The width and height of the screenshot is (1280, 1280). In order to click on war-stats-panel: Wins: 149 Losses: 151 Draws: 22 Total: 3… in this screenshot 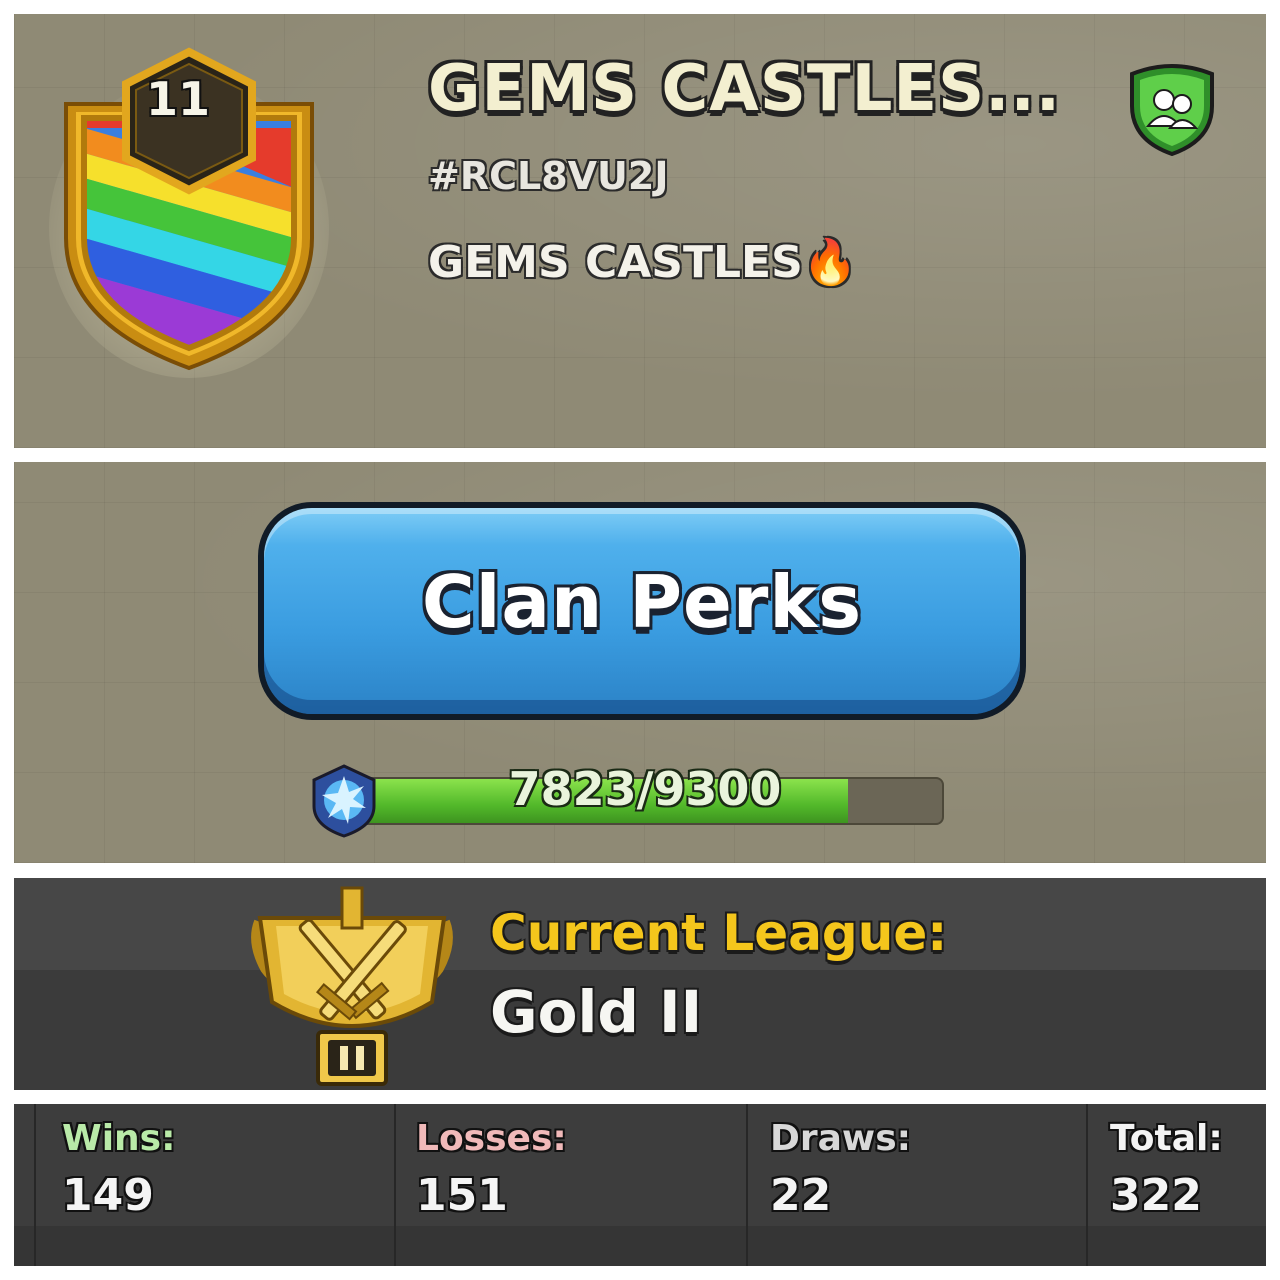, I will do `click(640, 1185)`.